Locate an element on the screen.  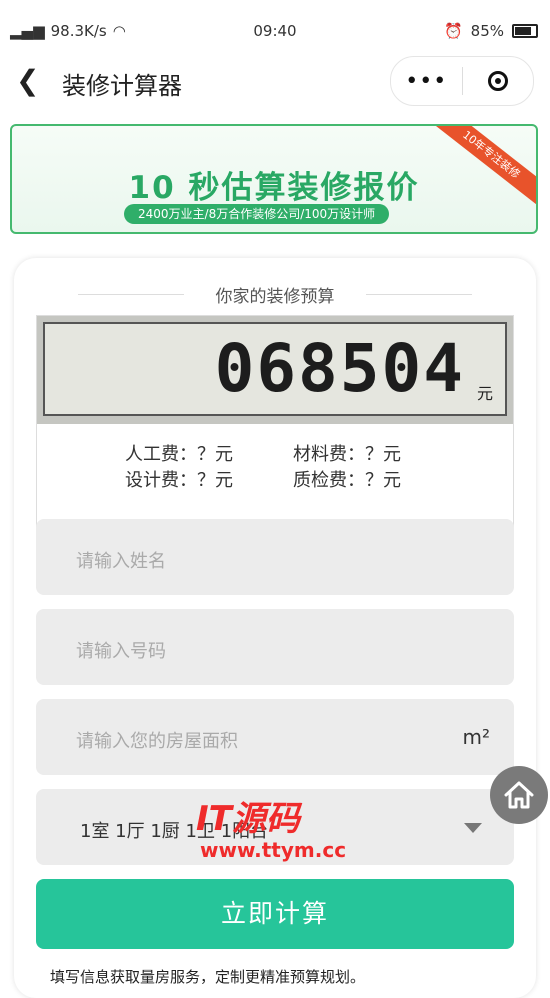
watermark-url: www.ttym.cc is located at coordinates (273, 850).